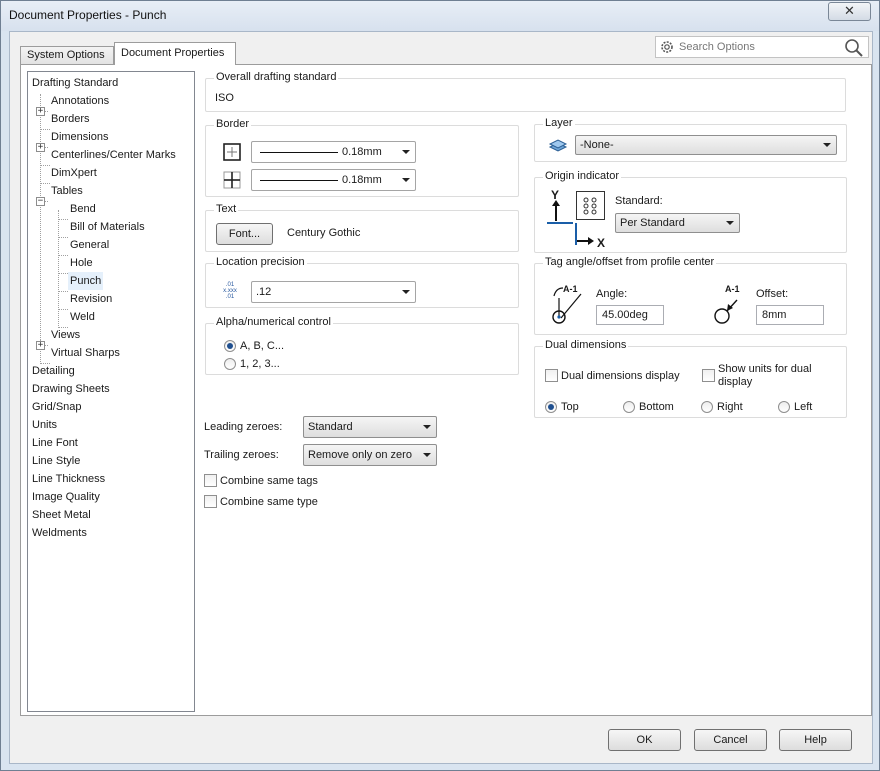 Image resolution: width=880 pixels, height=771 pixels. I want to click on leading-zeroes-dropdown: Standard, so click(370, 427).